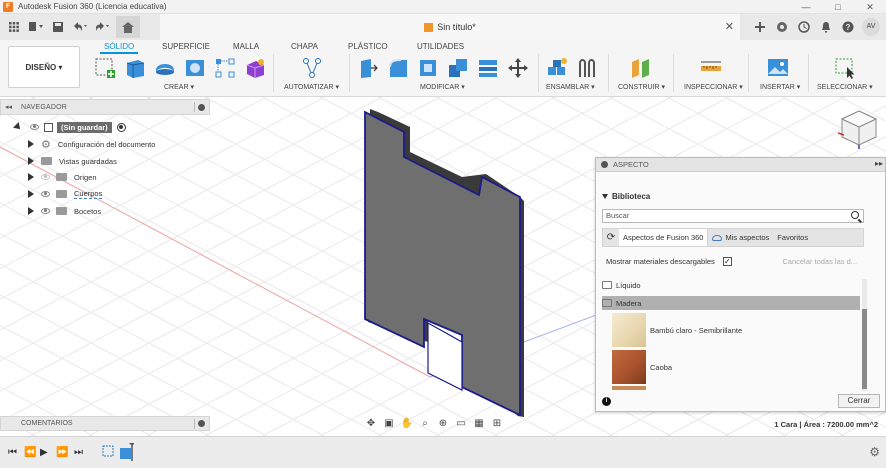  Describe the element at coordinates (826, 27) in the screenshot. I see `notifications-icon` at that location.